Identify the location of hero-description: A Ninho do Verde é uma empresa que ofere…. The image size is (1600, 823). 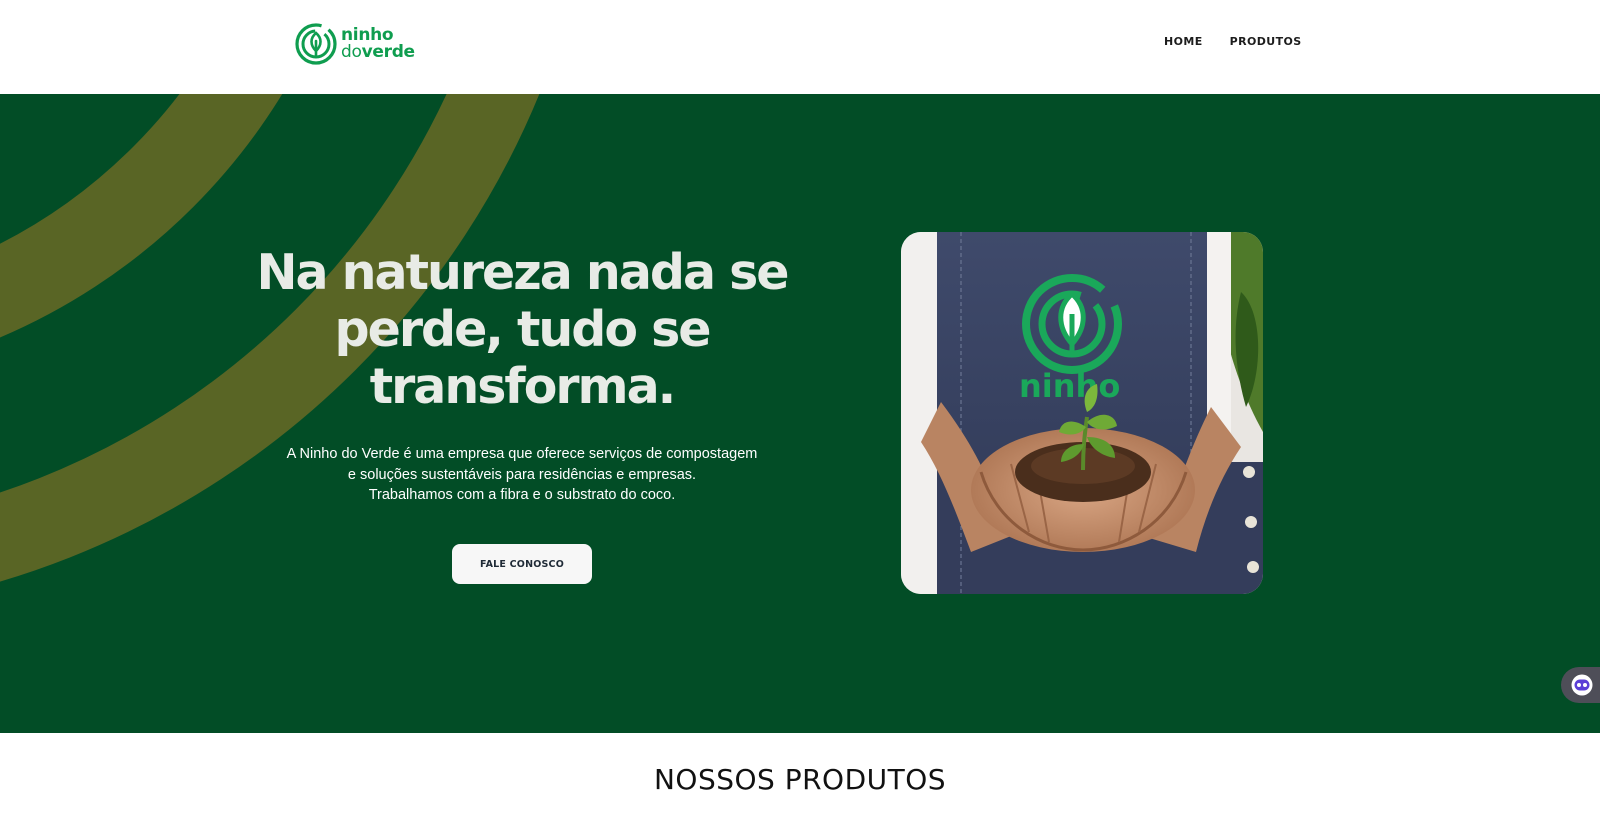
(522, 475).